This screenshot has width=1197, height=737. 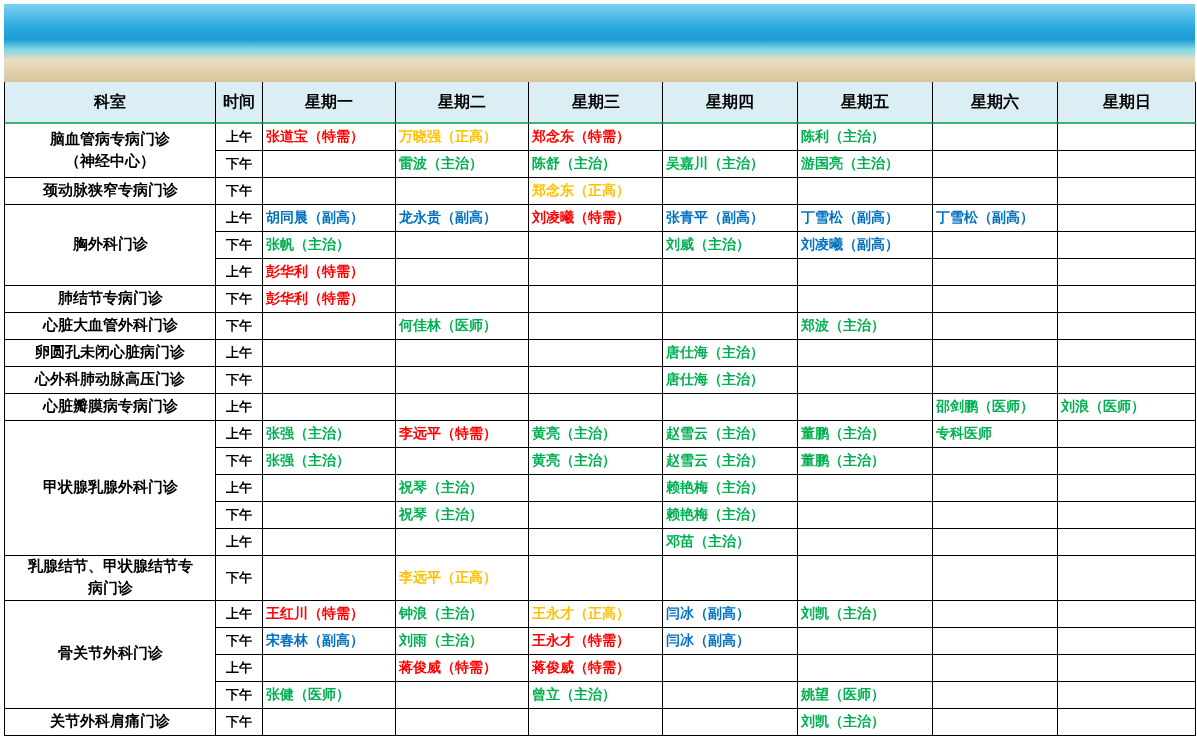 I want to click on doctor-cell: 刘威（主治）, so click(x=730, y=245).